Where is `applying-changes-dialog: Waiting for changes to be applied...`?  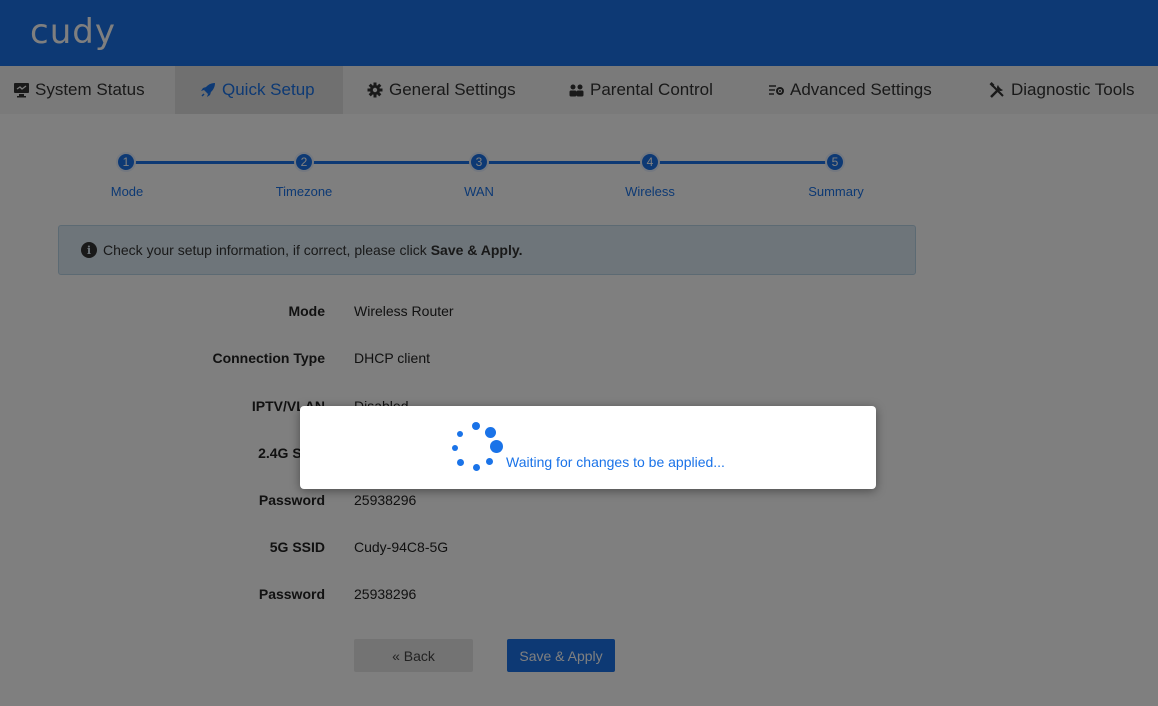 applying-changes-dialog: Waiting for changes to be applied... is located at coordinates (588, 447).